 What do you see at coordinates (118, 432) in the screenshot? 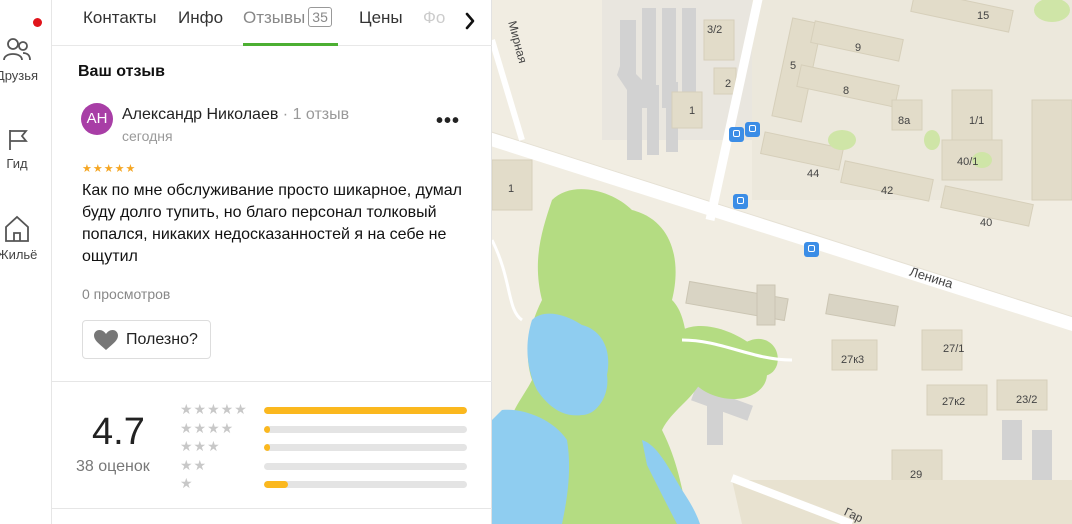
I see `rating-score: 4.7` at bounding box center [118, 432].